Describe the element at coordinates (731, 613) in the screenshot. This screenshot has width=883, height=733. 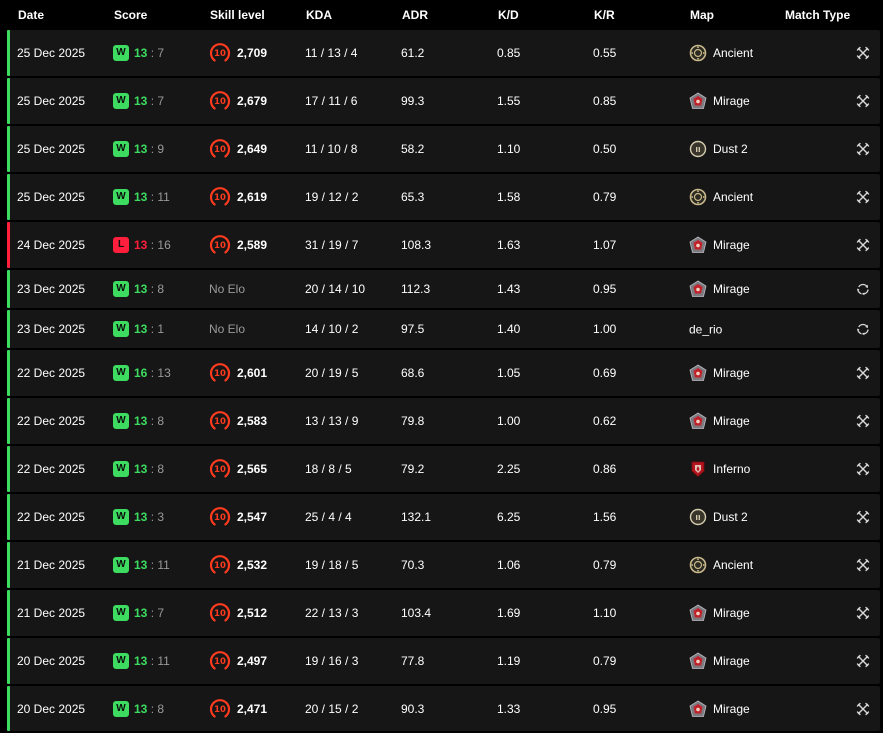
I see `map-name: Mirage` at that location.